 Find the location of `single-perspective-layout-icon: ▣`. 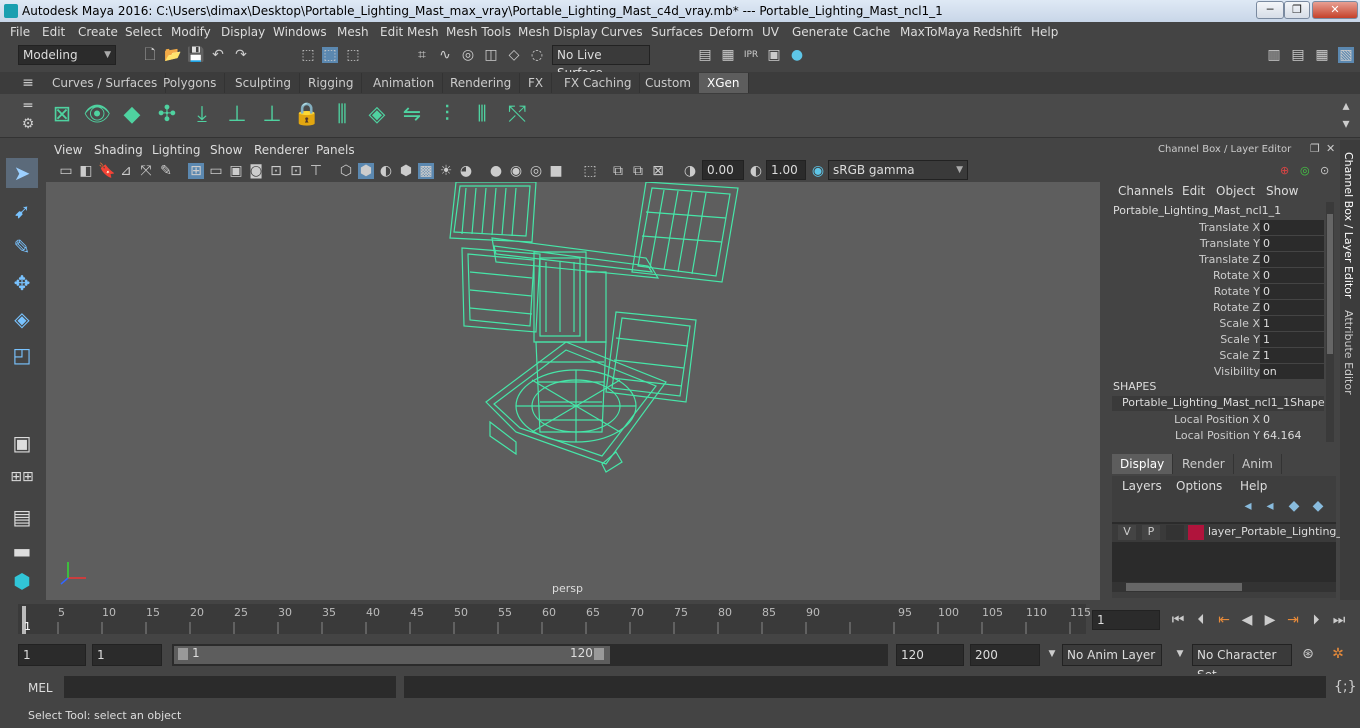

single-perspective-layout-icon: ▣ is located at coordinates (22, 443).